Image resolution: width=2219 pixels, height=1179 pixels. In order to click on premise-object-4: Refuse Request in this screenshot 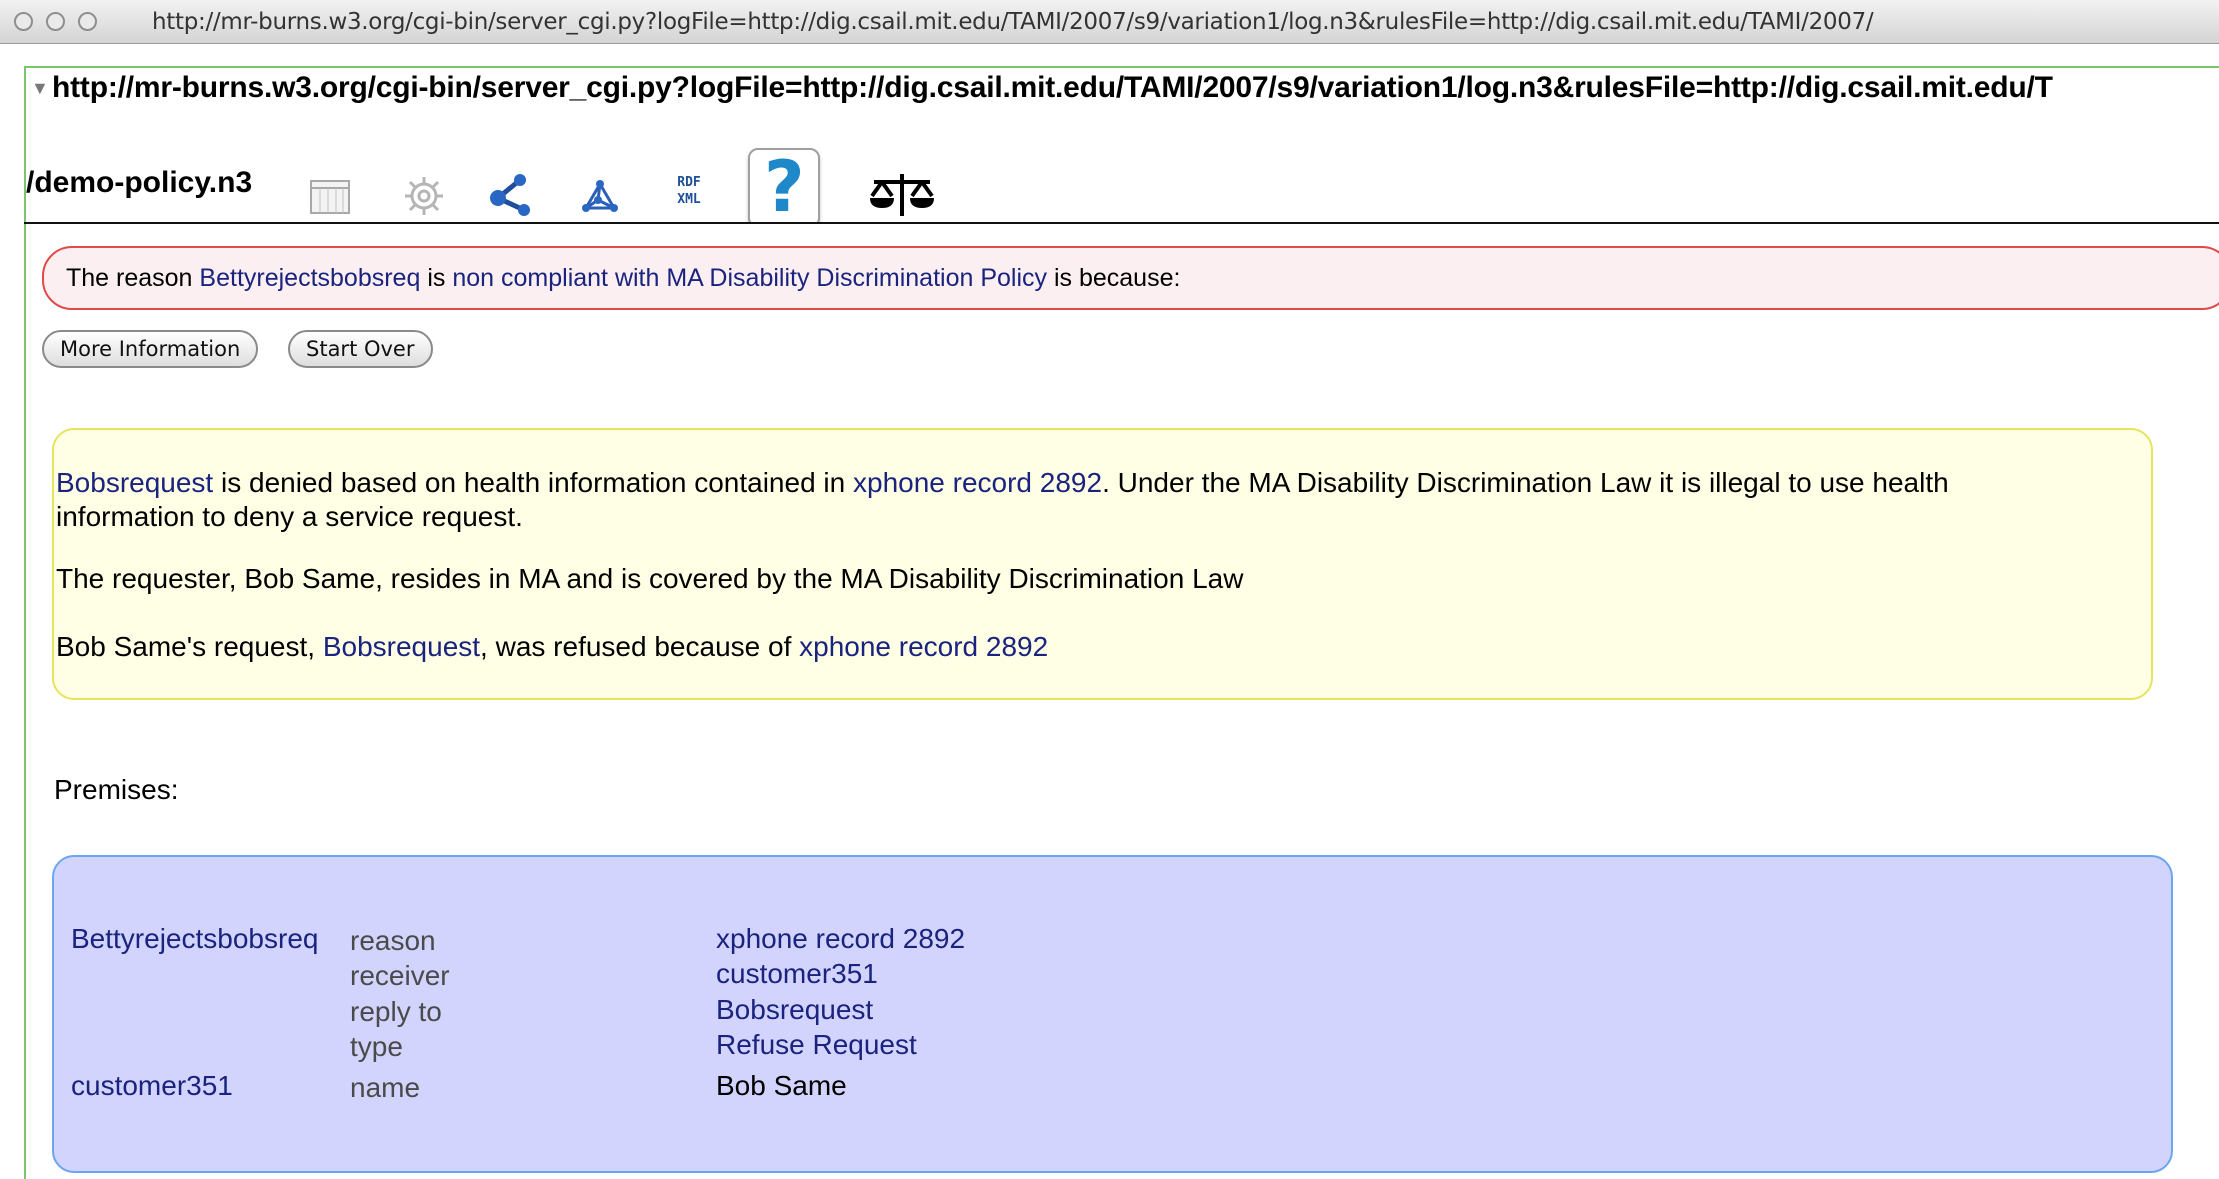, I will do `click(816, 1045)`.